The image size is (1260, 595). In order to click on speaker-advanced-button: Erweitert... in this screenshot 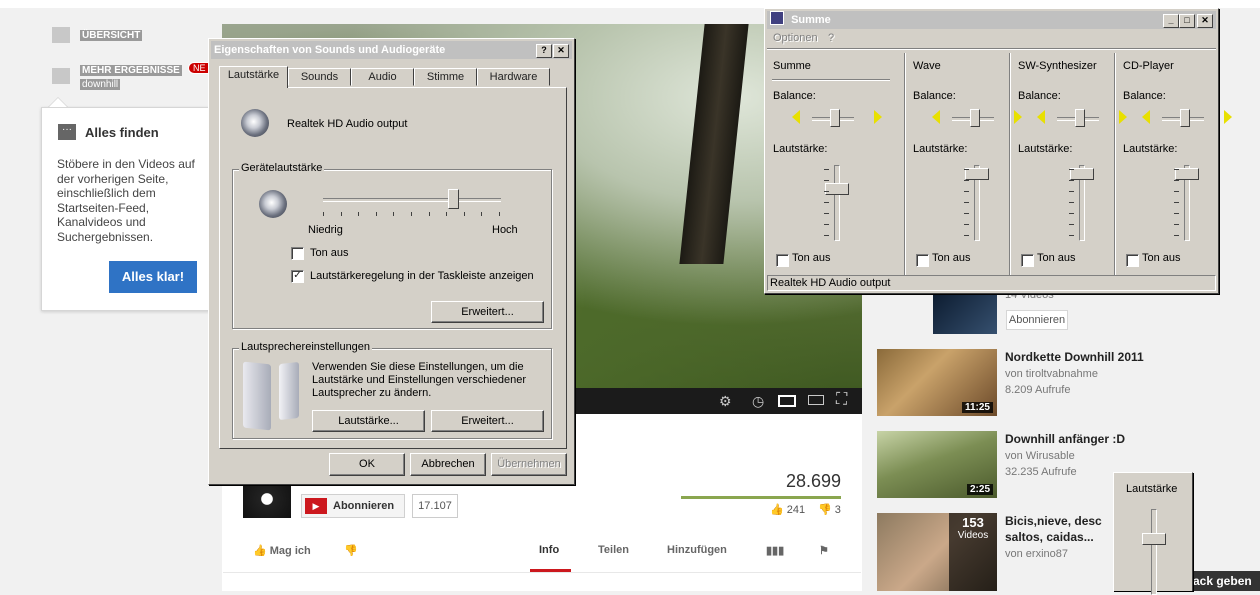, I will do `click(487, 421)`.